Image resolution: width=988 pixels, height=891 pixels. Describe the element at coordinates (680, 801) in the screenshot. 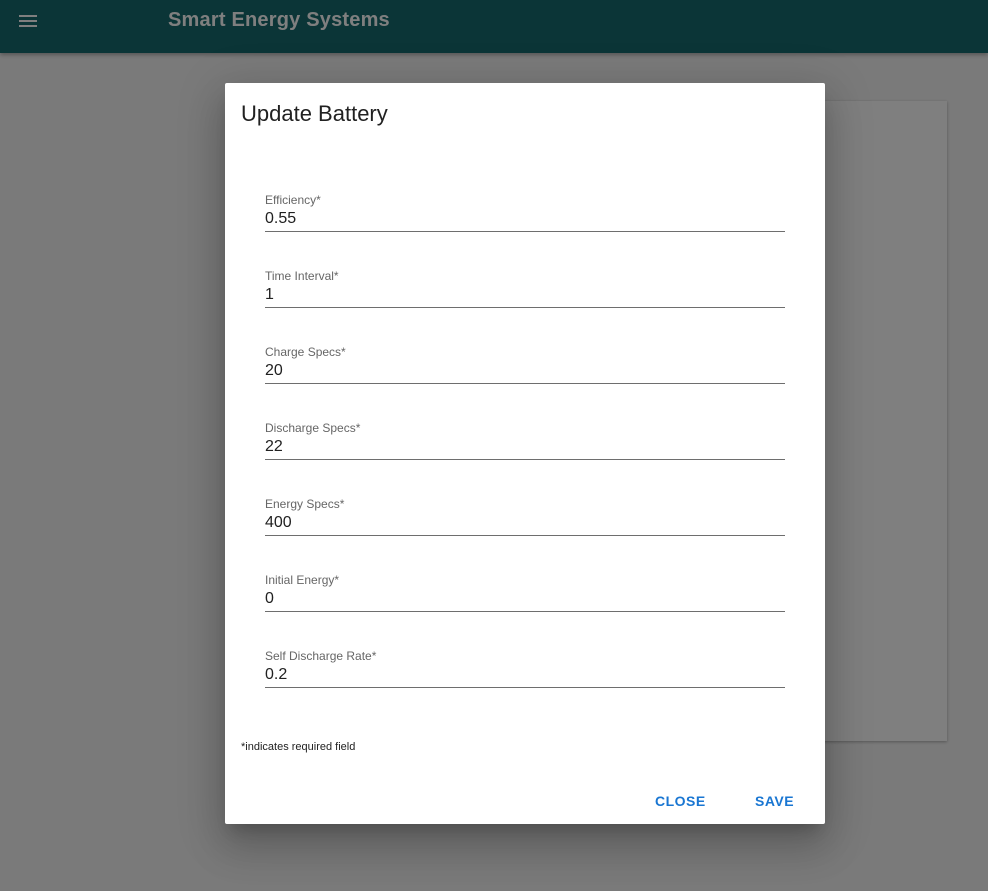

I see `close-button: CLOSE` at that location.